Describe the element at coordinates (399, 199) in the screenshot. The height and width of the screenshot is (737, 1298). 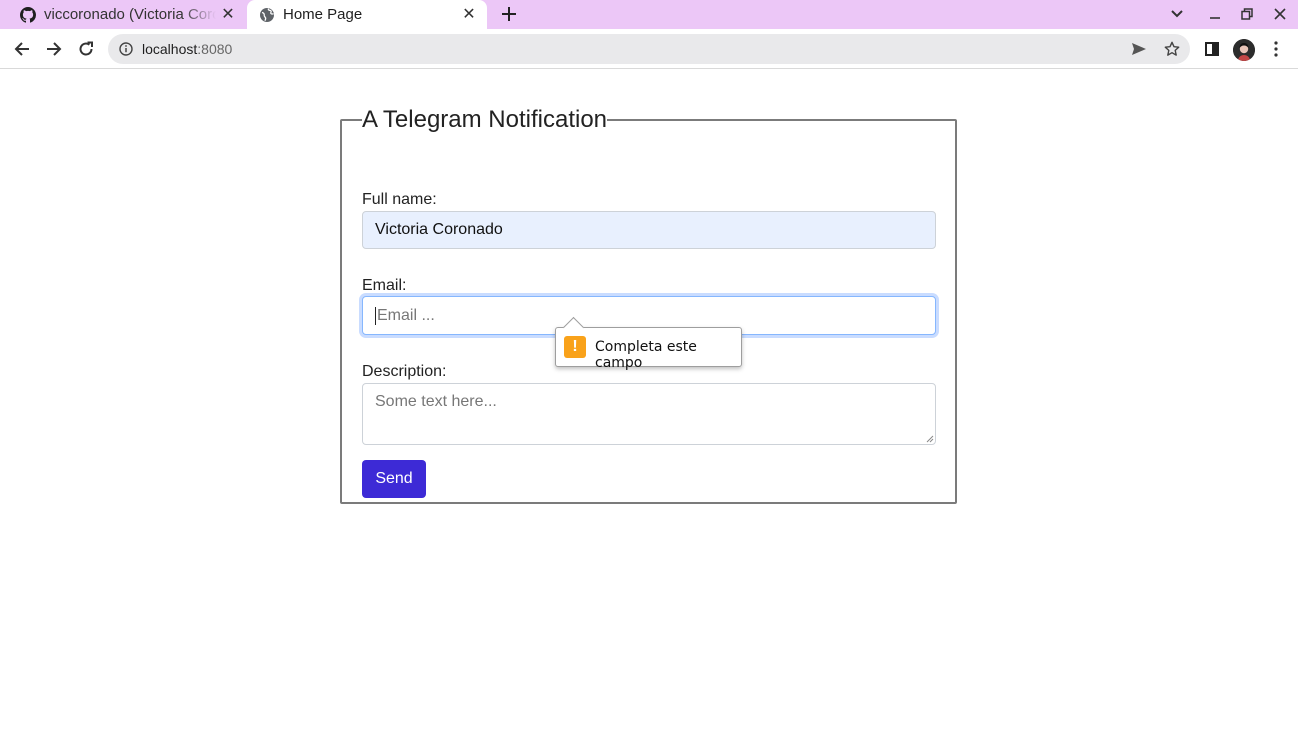
I see `name-label: Full name:` at that location.